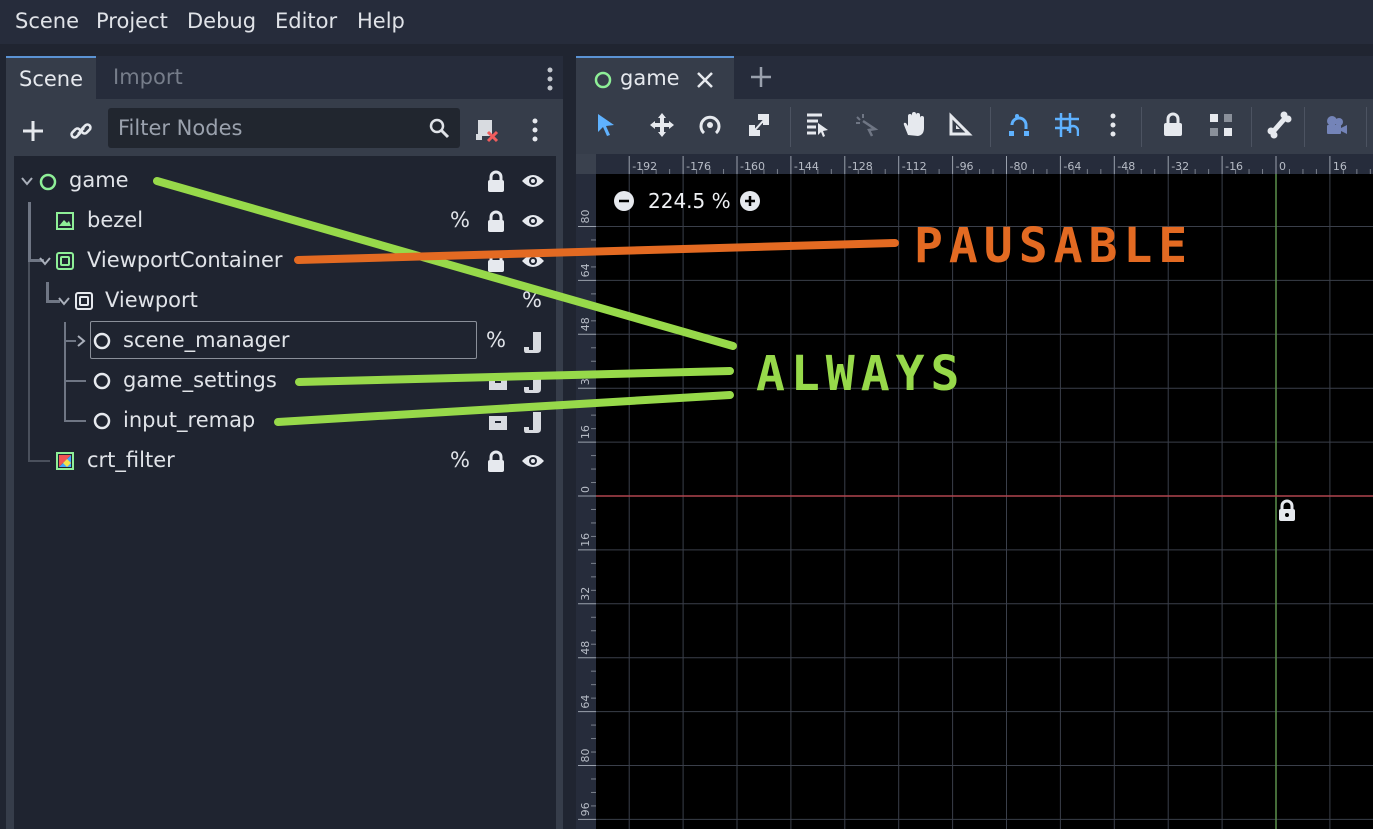 This screenshot has height=829, width=1373. What do you see at coordinates (860, 166) in the screenshot?
I see `ruler-label: -128` at bounding box center [860, 166].